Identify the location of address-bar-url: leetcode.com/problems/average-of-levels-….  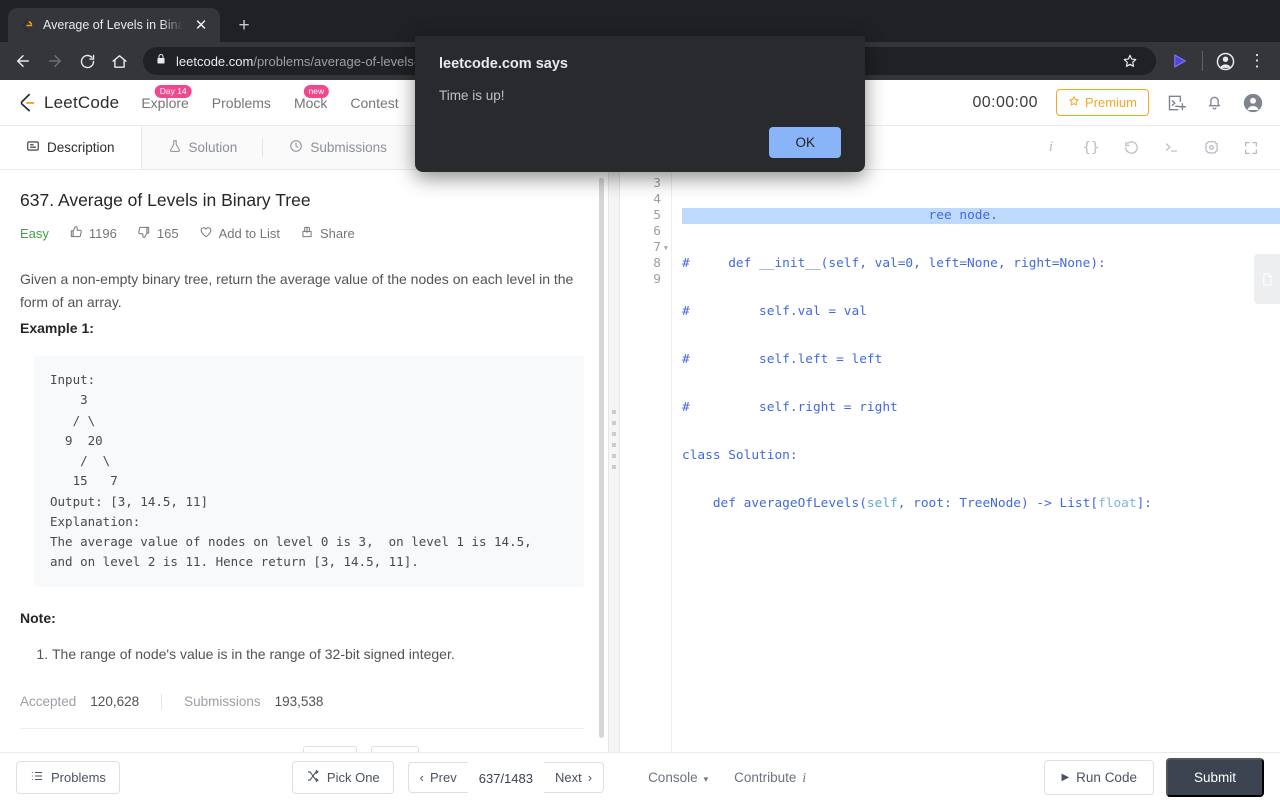
(337, 61).